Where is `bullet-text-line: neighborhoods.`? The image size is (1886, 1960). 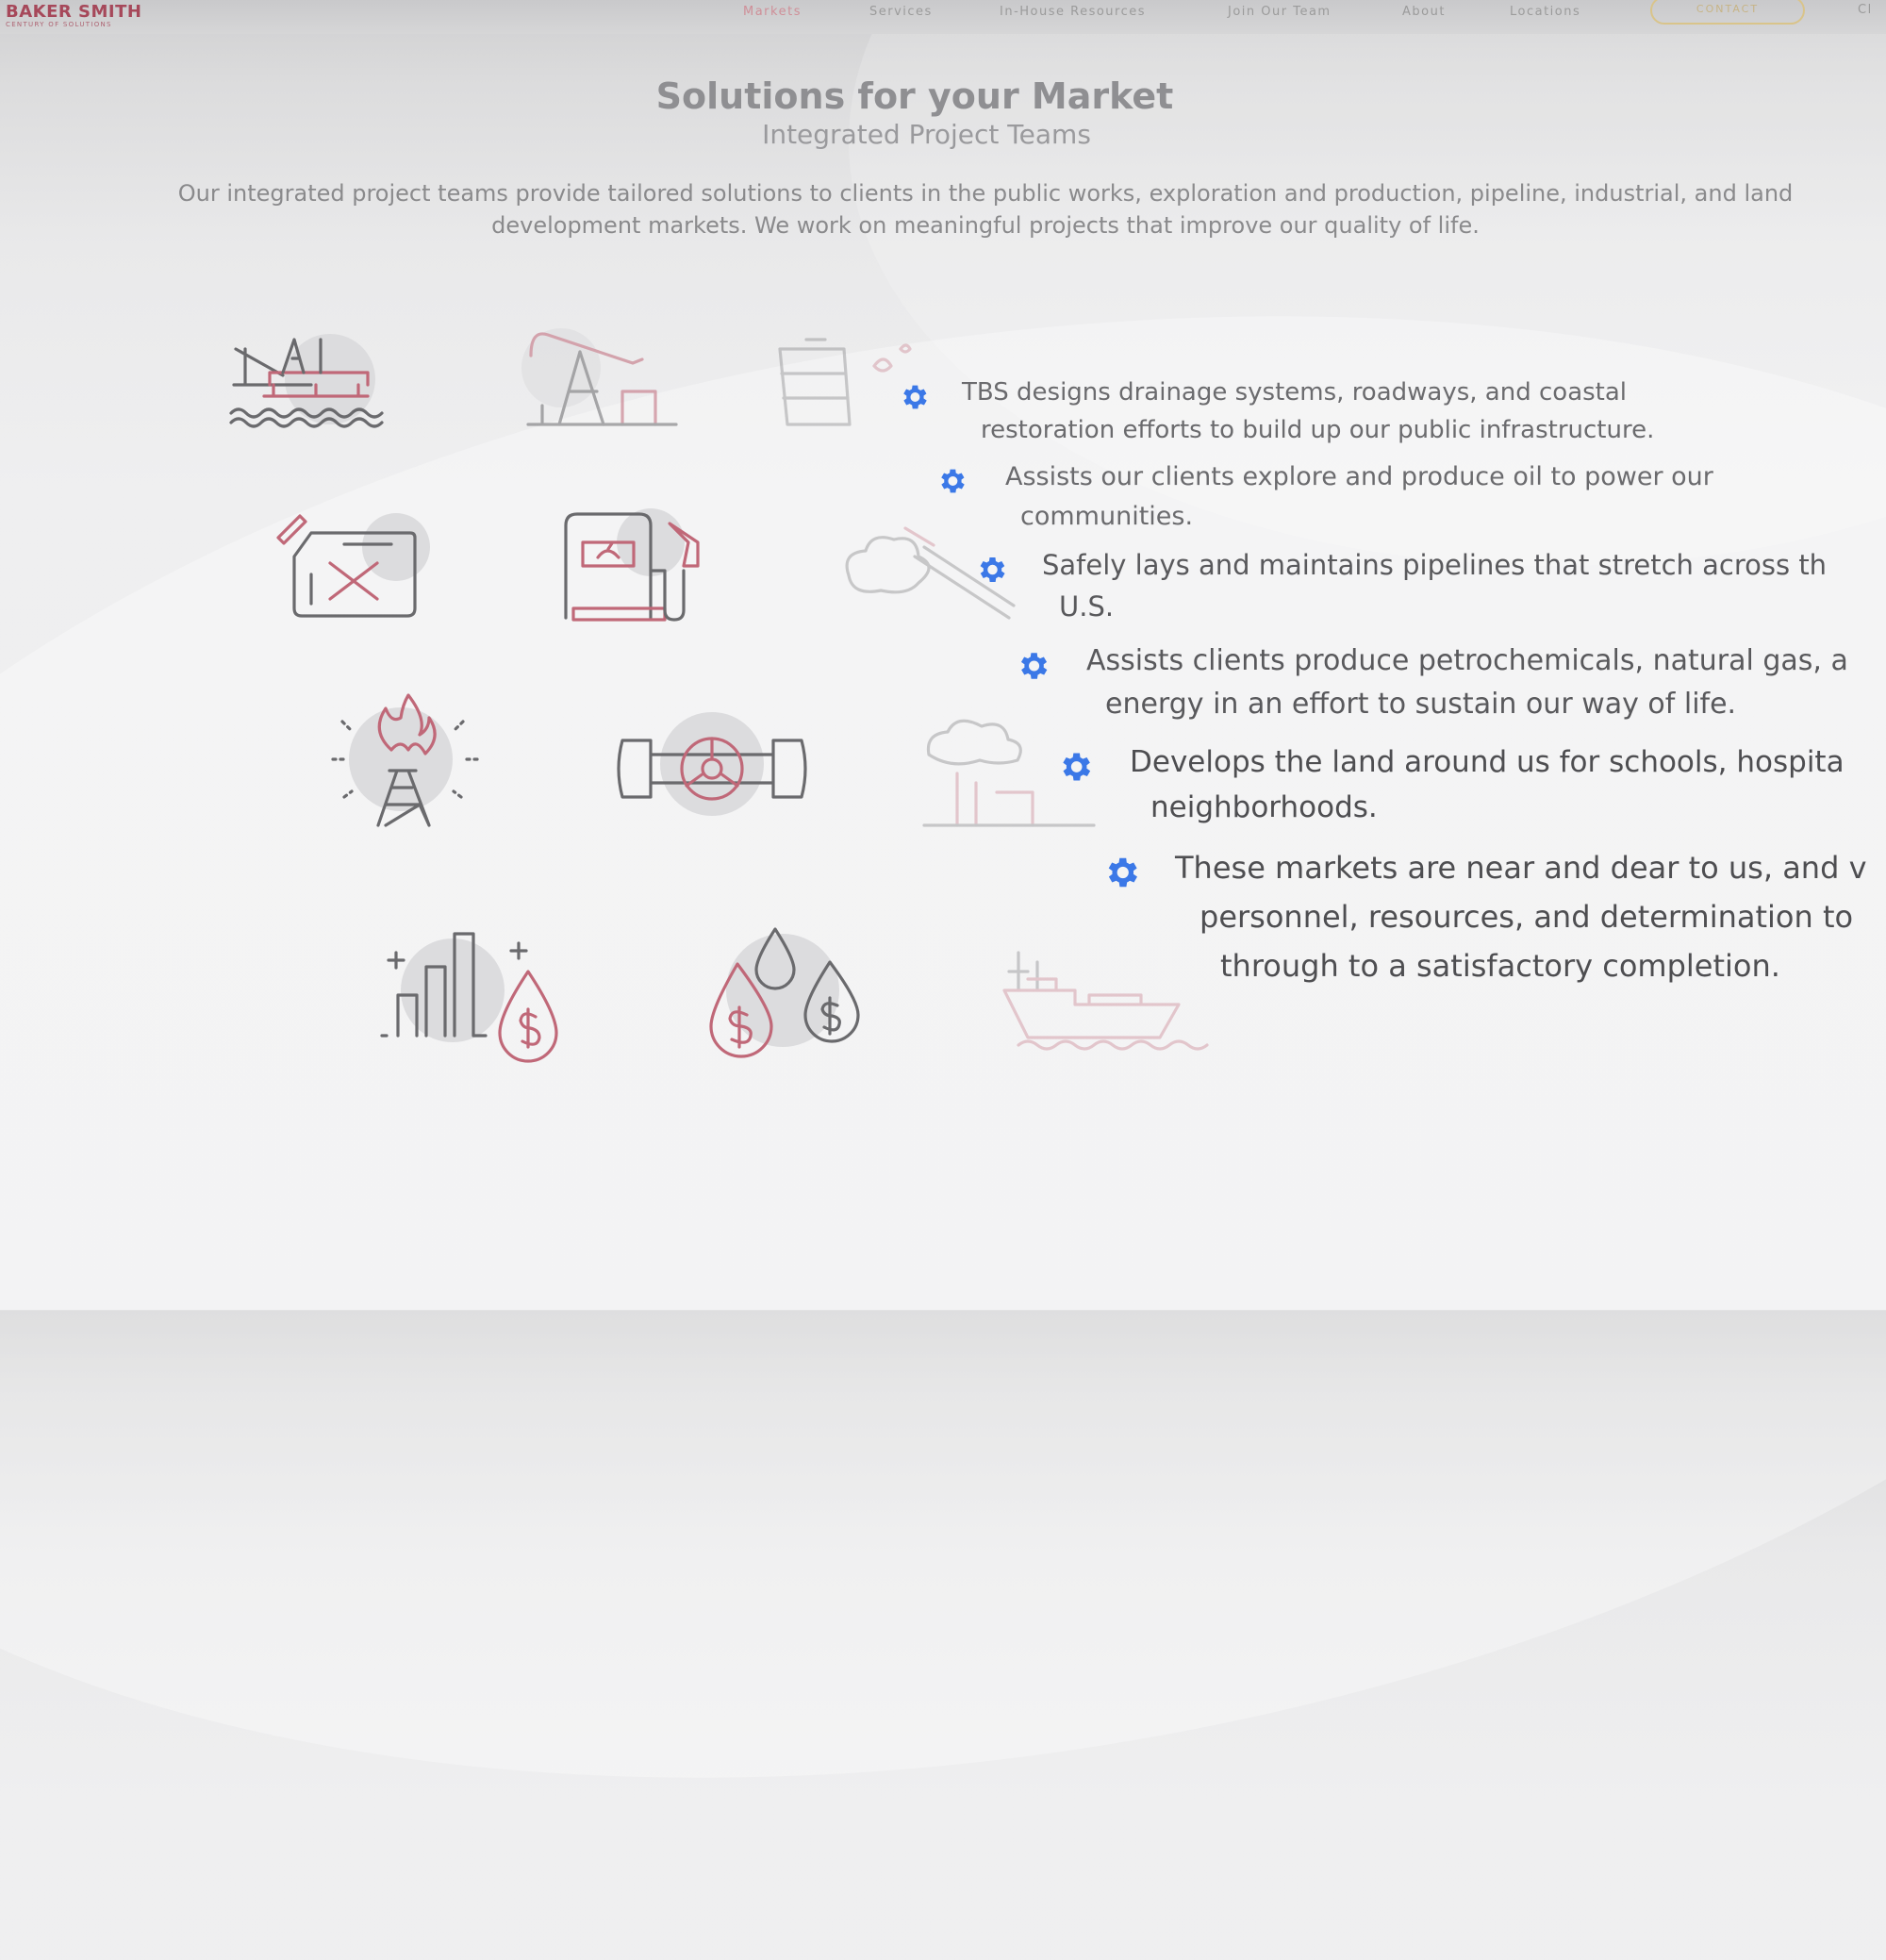 bullet-text-line: neighborhoods. is located at coordinates (1264, 807).